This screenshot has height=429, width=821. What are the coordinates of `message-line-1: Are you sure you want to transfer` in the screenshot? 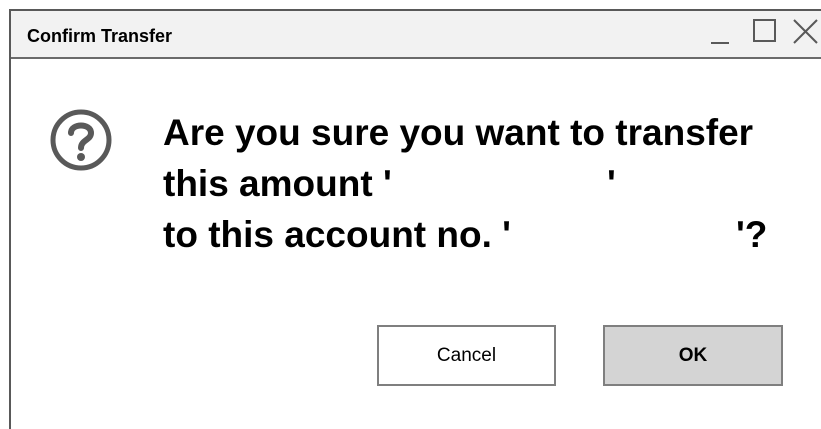 It's located at (458, 132).